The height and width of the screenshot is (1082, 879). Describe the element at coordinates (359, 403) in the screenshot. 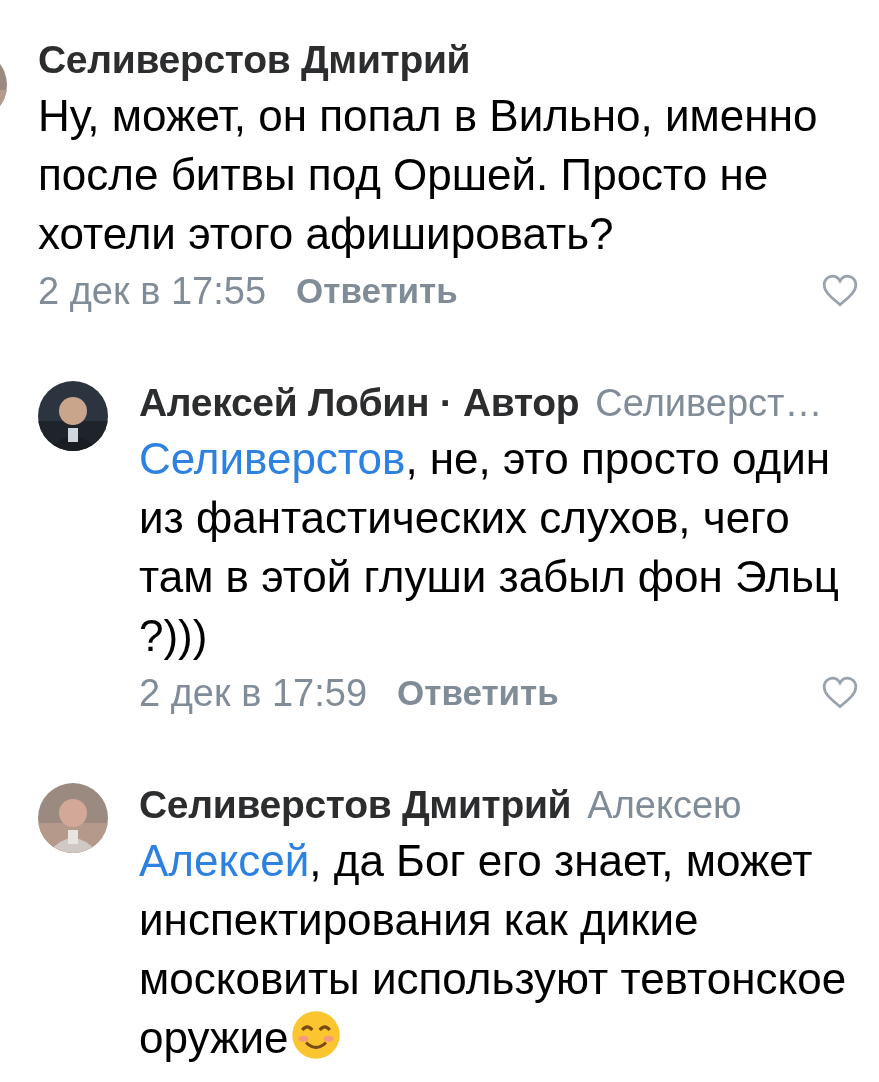

I see `author-name: Алексей Лобин · Автор` at that location.